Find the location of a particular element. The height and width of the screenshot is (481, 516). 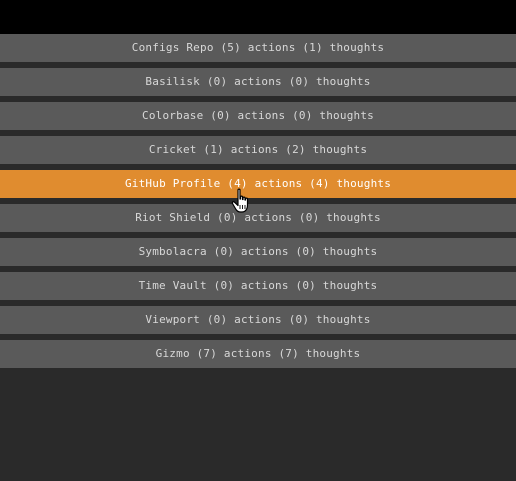

project-item-basilisk: Basilisk (0) actions (0) thoughts is located at coordinates (258, 82).